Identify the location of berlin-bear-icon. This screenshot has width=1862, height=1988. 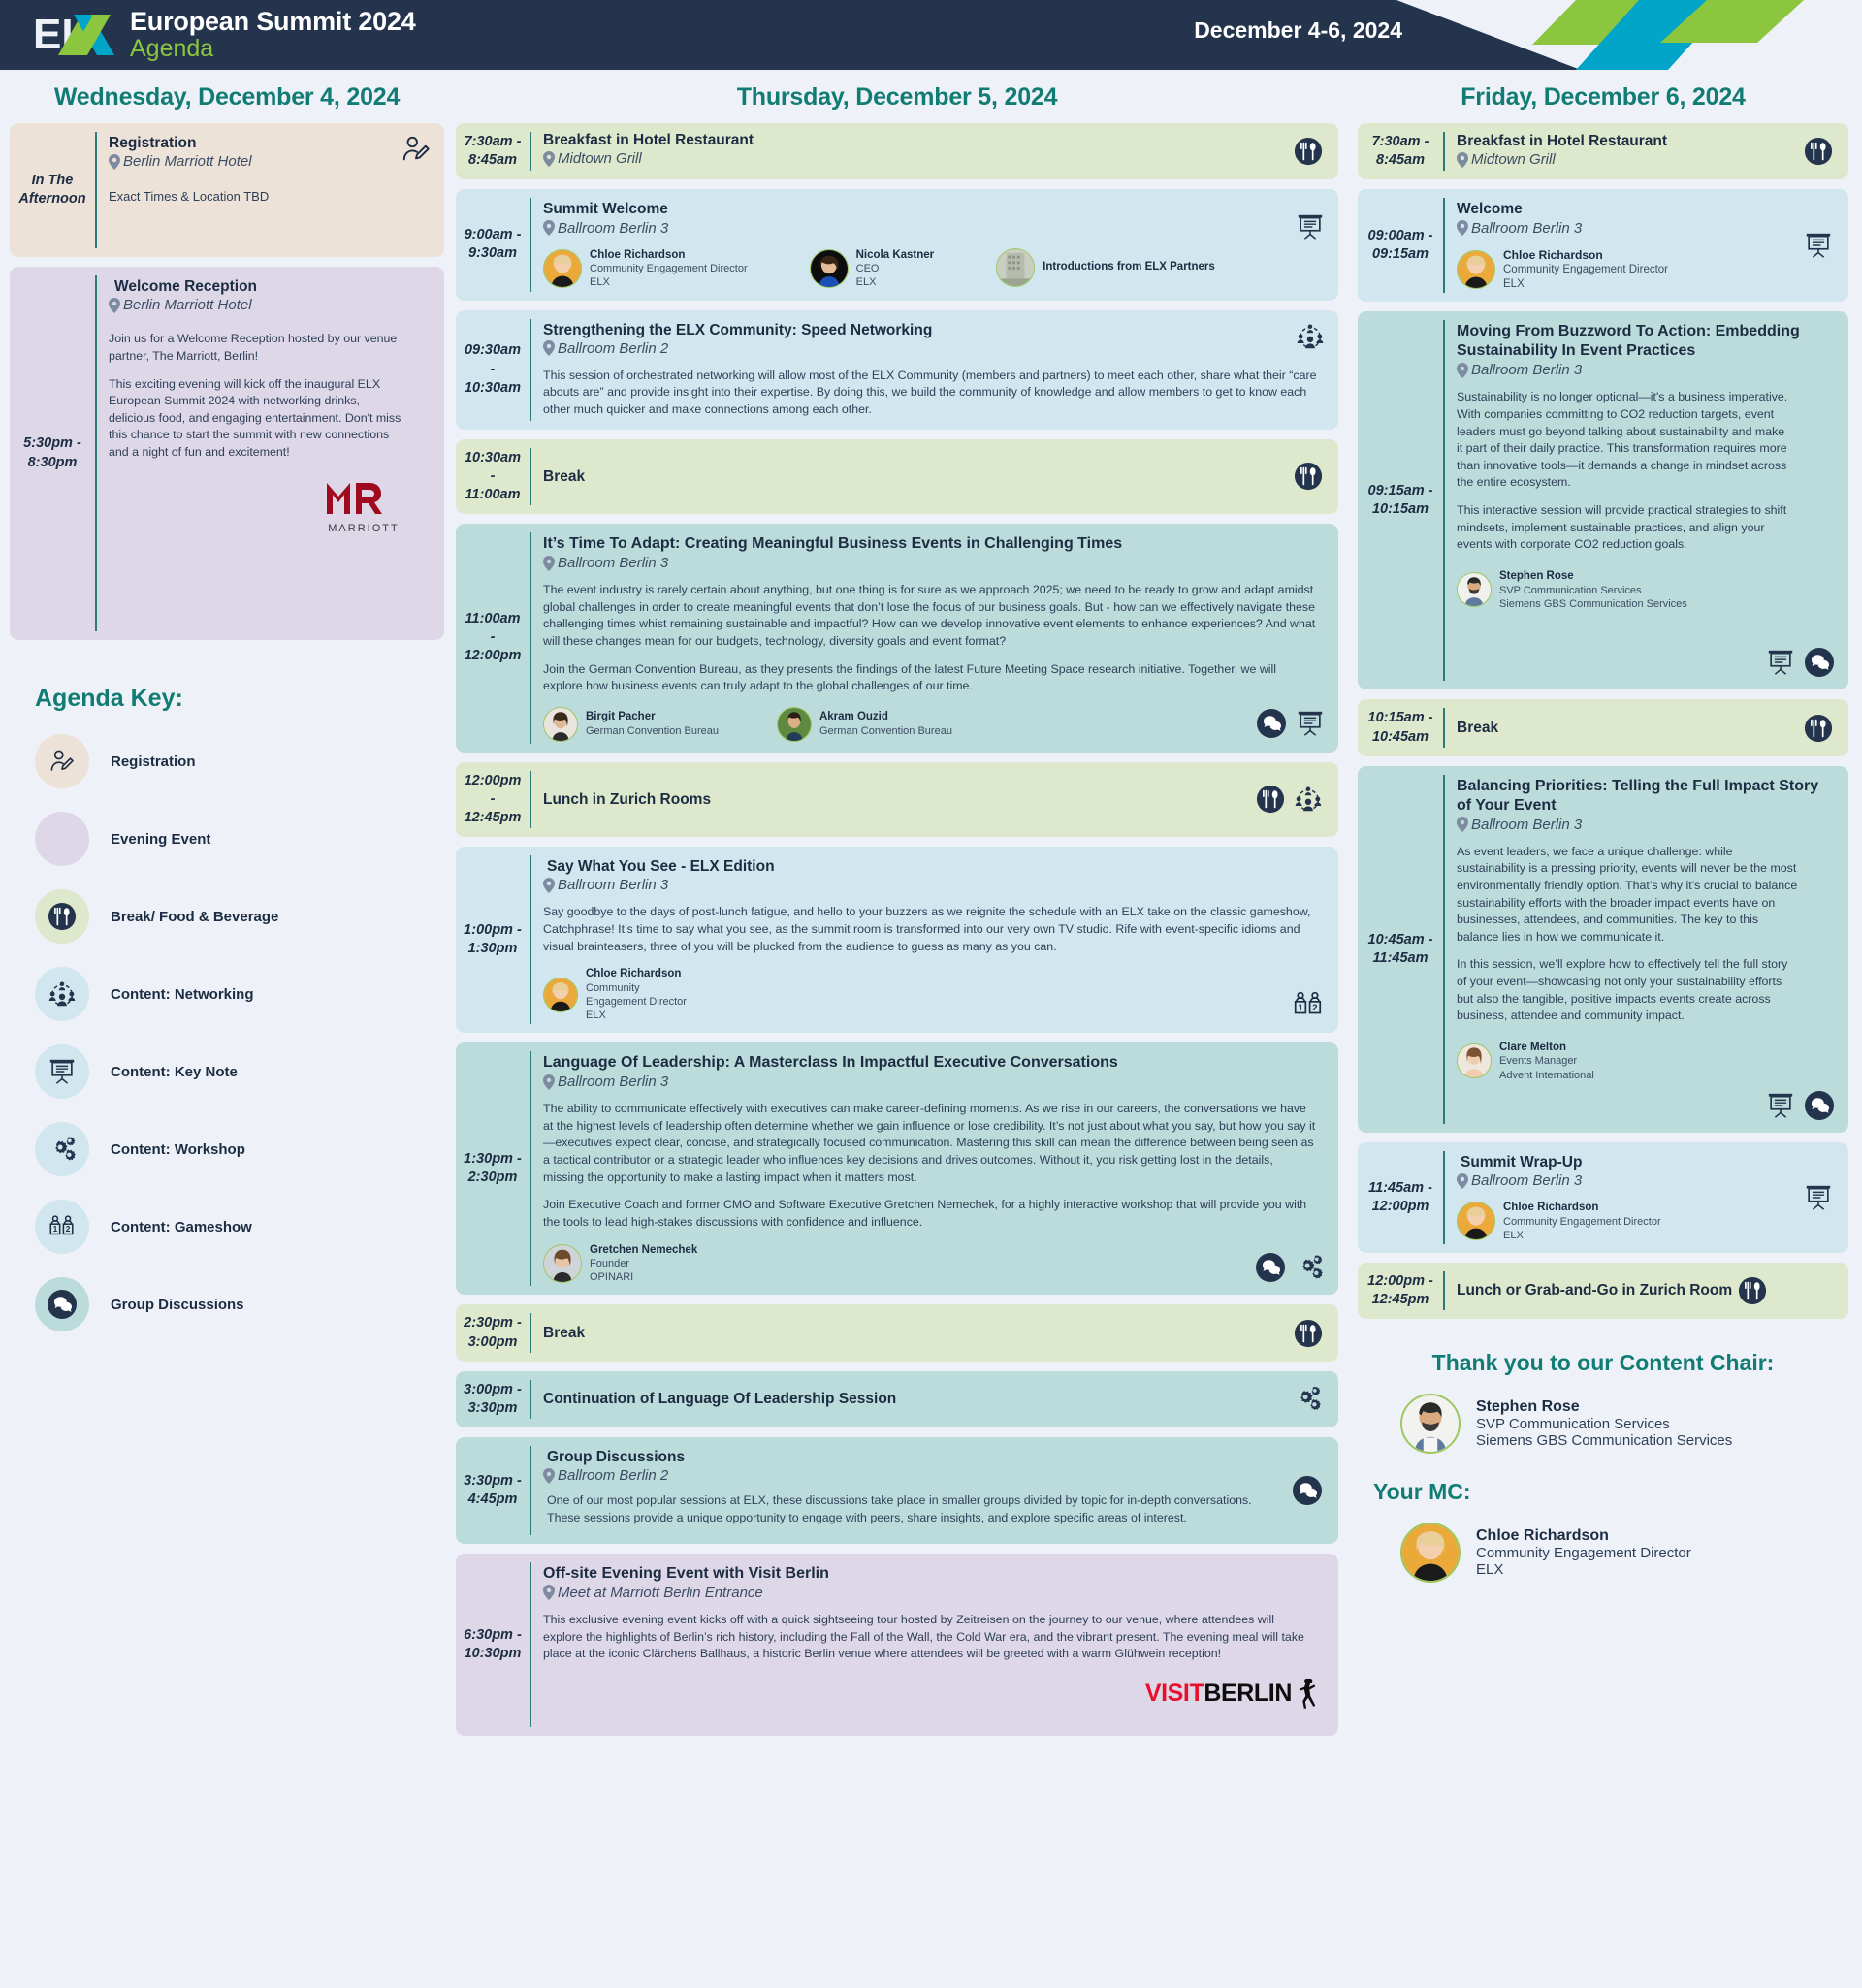
(1307, 1693).